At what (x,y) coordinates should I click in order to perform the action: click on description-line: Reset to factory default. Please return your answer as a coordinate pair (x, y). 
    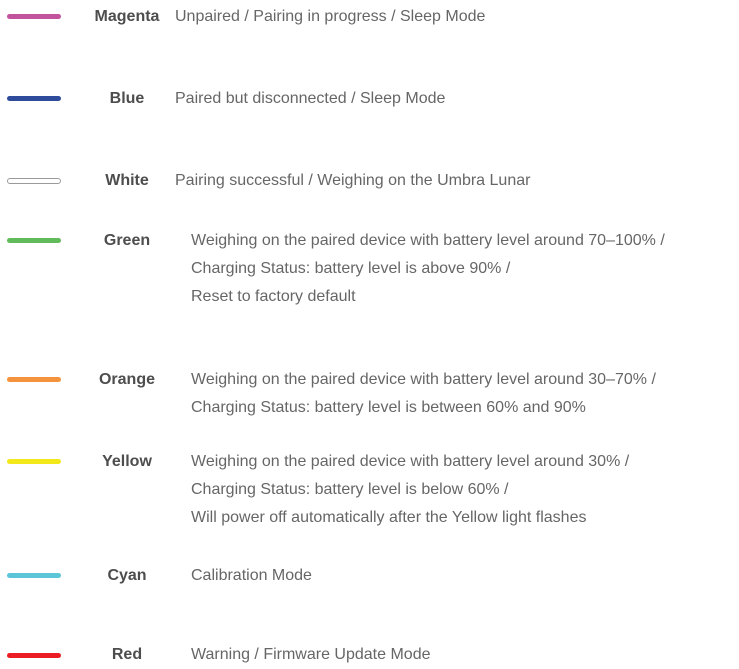
    Looking at the image, I should click on (273, 296).